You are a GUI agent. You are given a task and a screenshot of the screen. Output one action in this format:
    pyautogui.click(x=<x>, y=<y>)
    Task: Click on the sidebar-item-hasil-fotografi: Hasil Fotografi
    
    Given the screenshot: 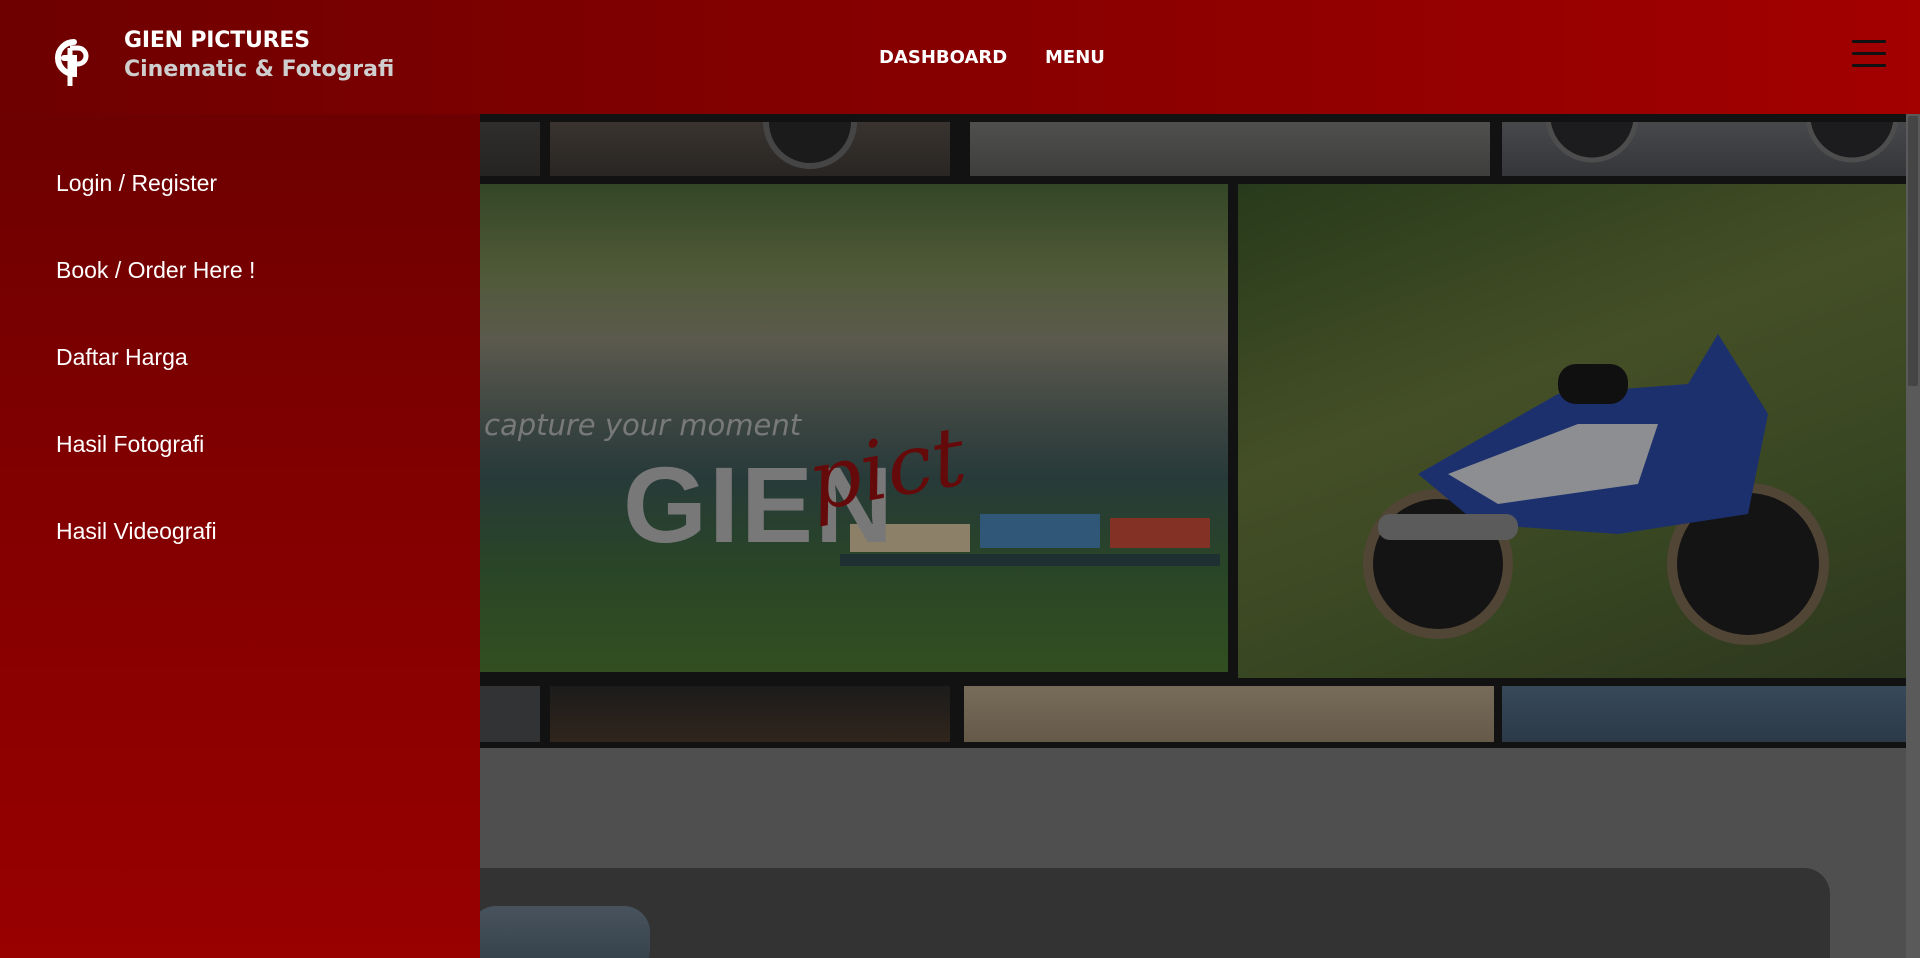 What is the action you would take?
    pyautogui.click(x=130, y=444)
    